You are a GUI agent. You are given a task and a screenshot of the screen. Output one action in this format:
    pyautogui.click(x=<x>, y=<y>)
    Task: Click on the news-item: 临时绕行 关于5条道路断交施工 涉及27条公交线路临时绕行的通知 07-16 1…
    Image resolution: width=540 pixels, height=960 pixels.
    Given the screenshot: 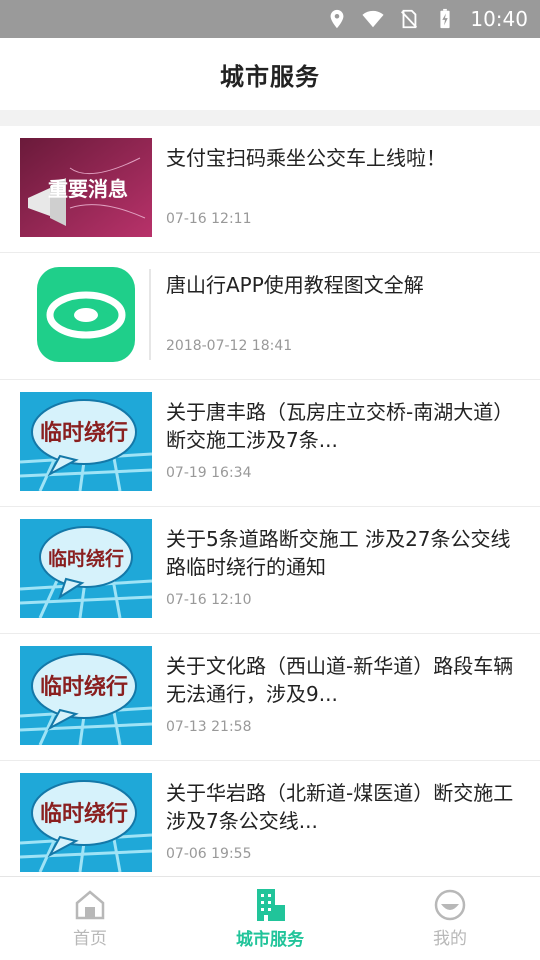 What is the action you would take?
    pyautogui.click(x=270, y=570)
    